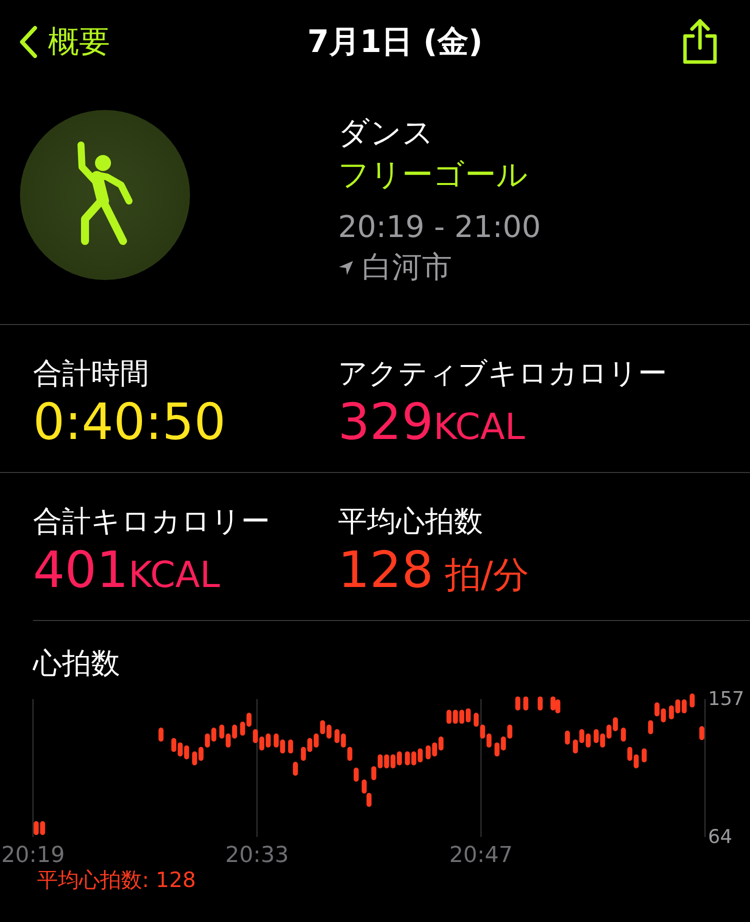 The image size is (750, 922). What do you see at coordinates (481, 855) in the screenshot?
I see `x-axis-label: 20:47` at bounding box center [481, 855].